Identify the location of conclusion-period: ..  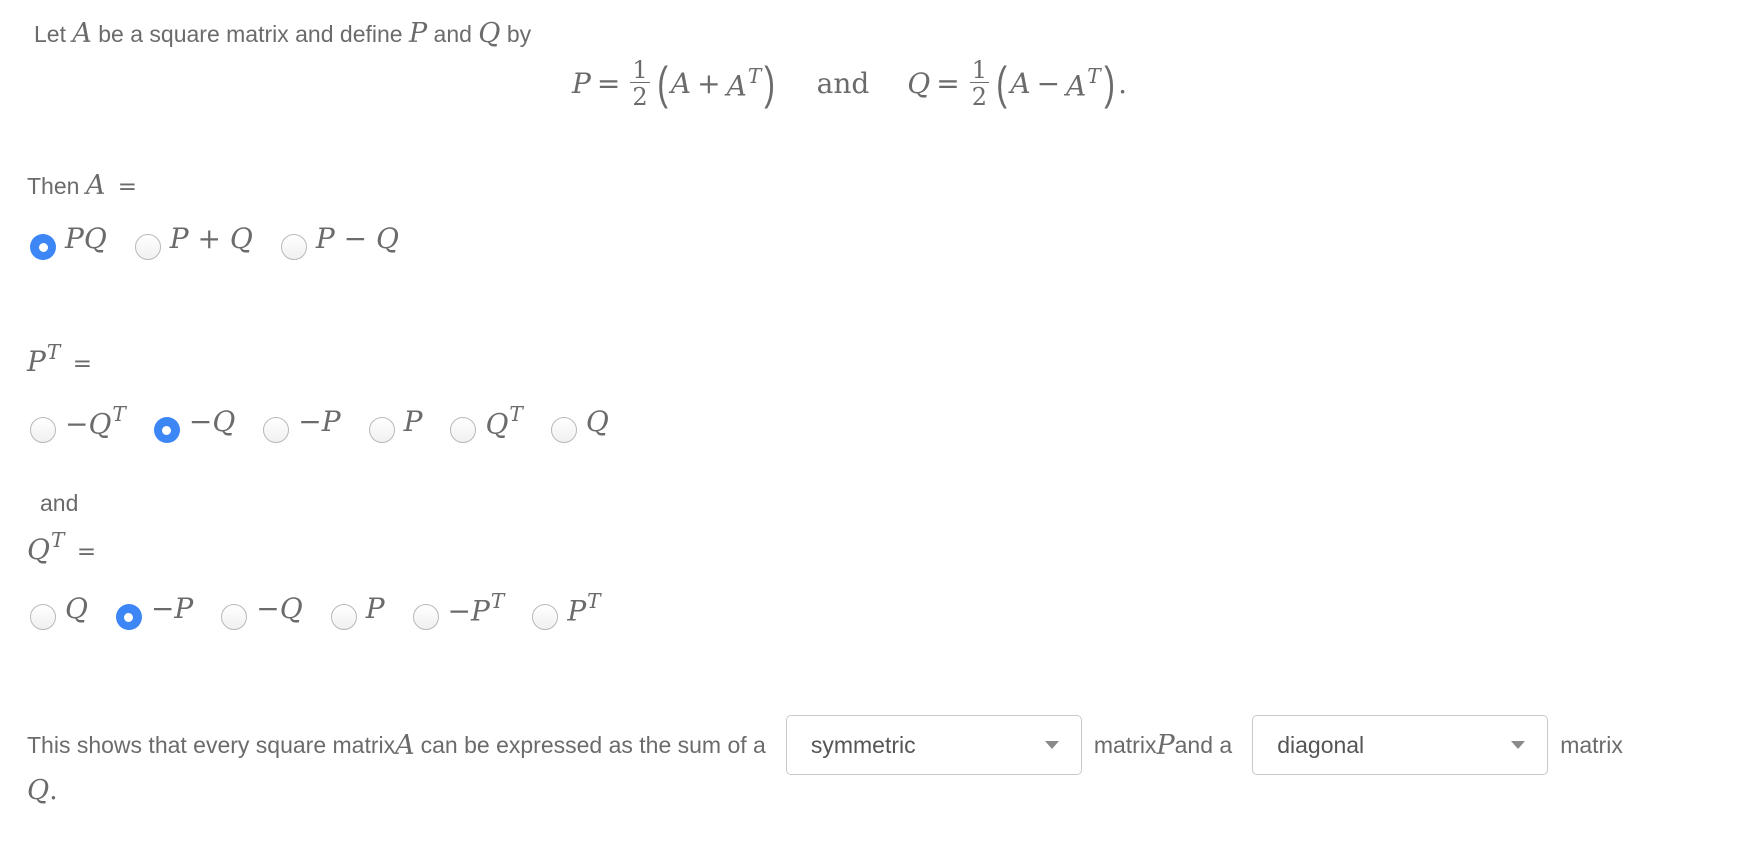
(53, 790).